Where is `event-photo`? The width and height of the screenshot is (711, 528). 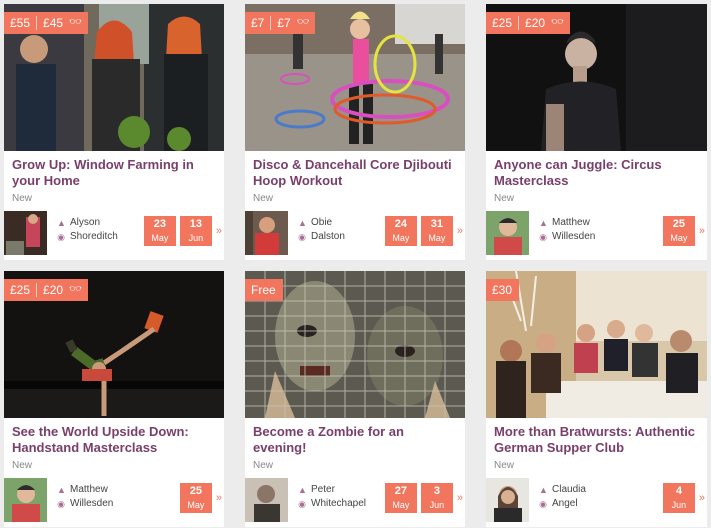
event-photo is located at coordinates (596, 344).